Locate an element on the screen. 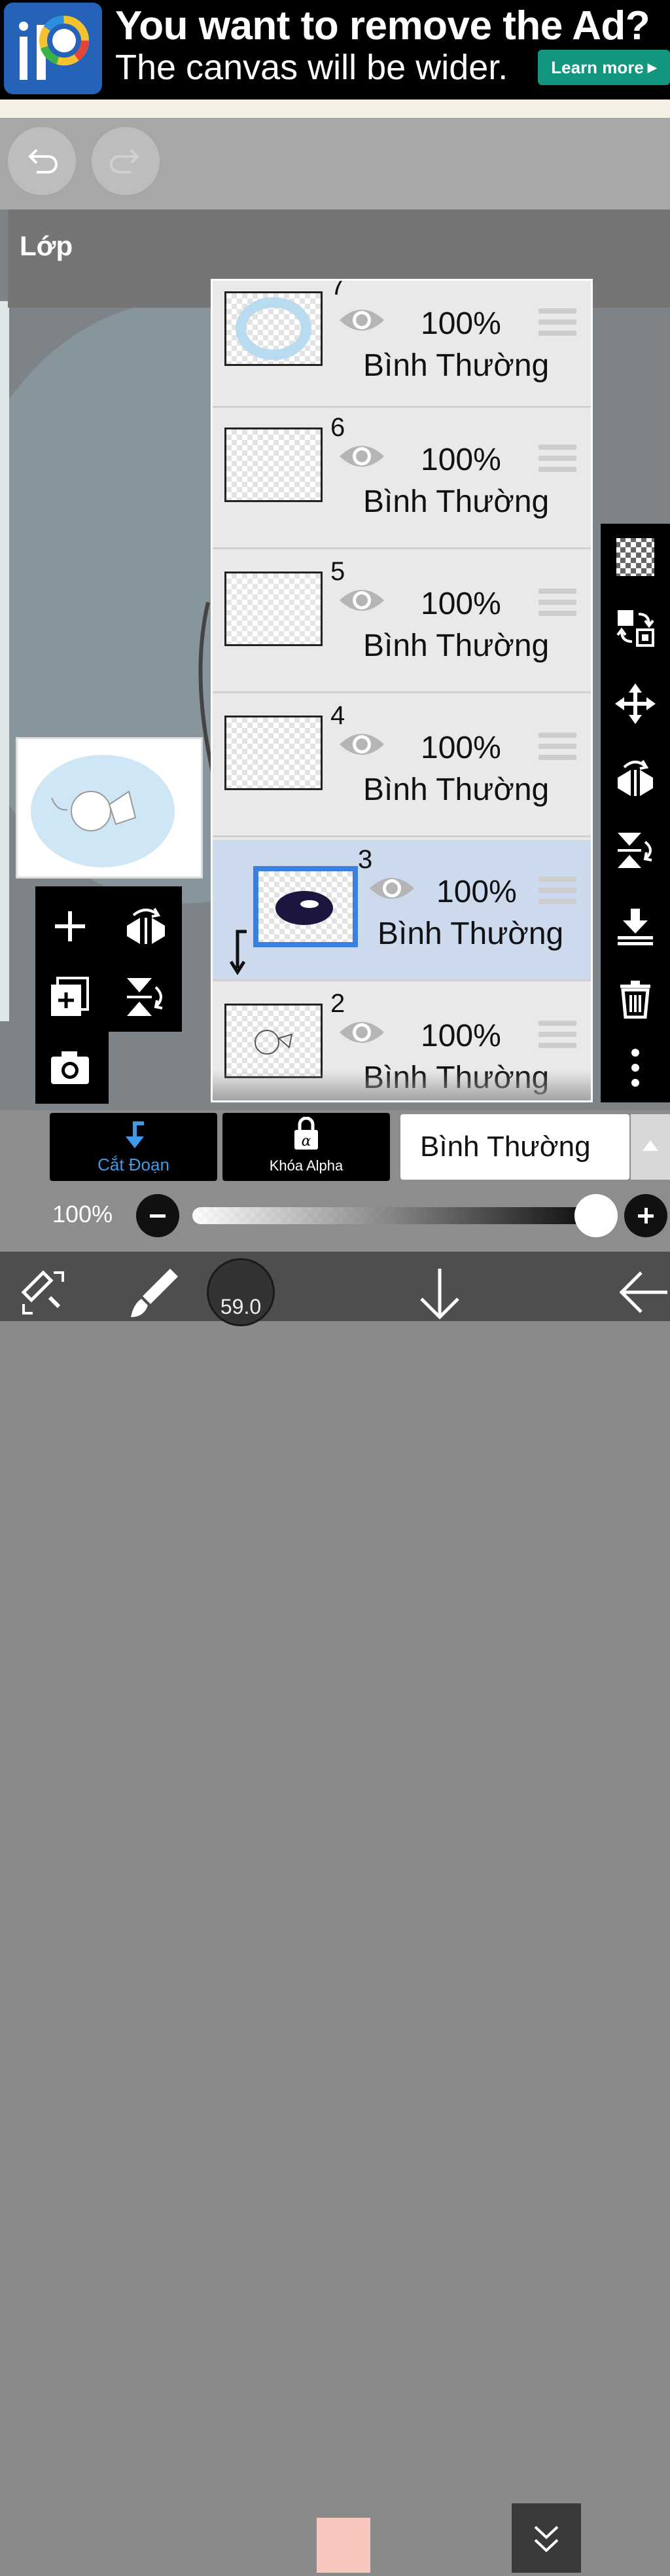  layer-row-3: 3 100% Bình Thường is located at coordinates (402, 910).